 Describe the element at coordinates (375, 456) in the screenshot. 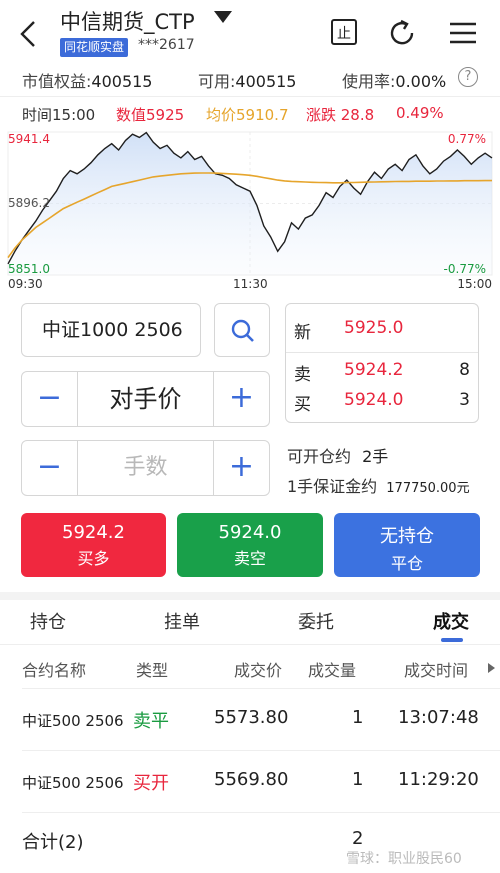

I see `can-open-value: 2手` at that location.